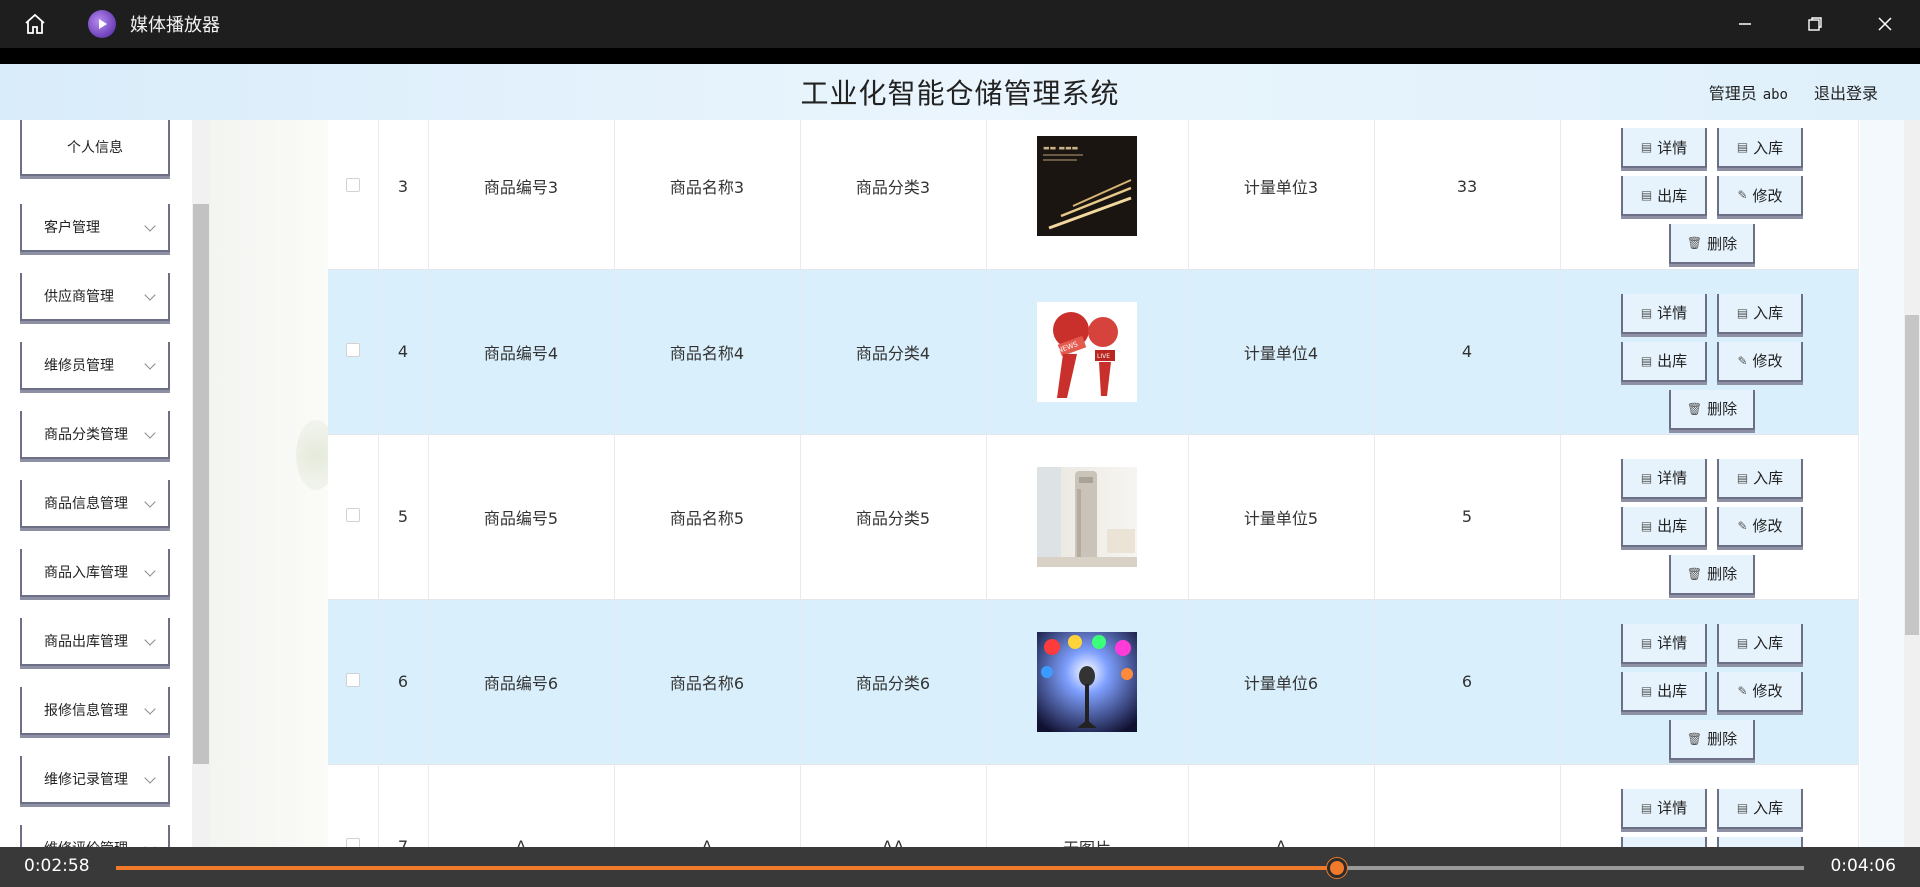 This screenshot has height=887, width=1920. I want to click on svg-text: LIVE, so click(1103, 356).